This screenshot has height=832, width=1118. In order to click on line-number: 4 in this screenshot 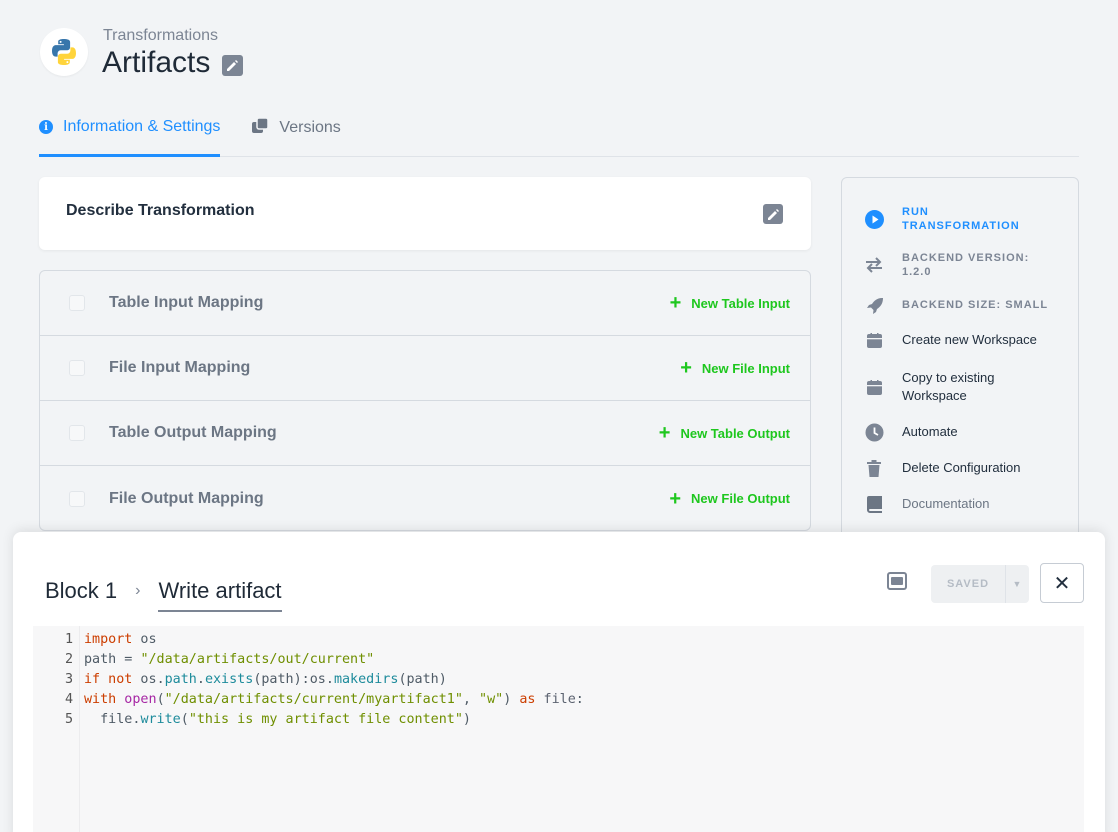, I will do `click(68, 699)`.